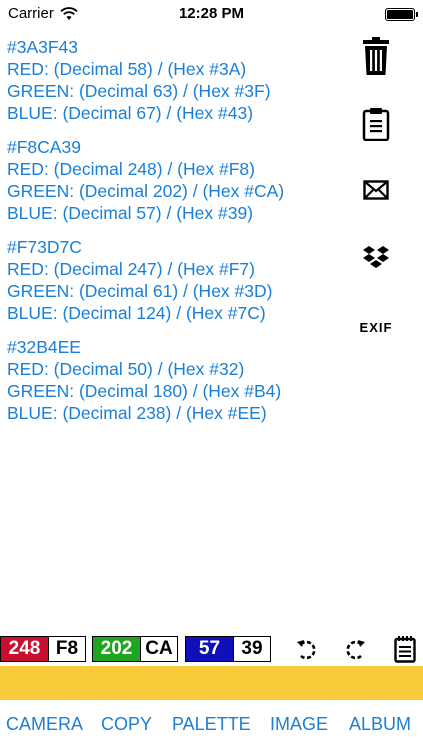 Image resolution: width=423 pixels, height=750 pixels. What do you see at coordinates (158, 649) in the screenshot?
I see `green-hex: CA` at bounding box center [158, 649].